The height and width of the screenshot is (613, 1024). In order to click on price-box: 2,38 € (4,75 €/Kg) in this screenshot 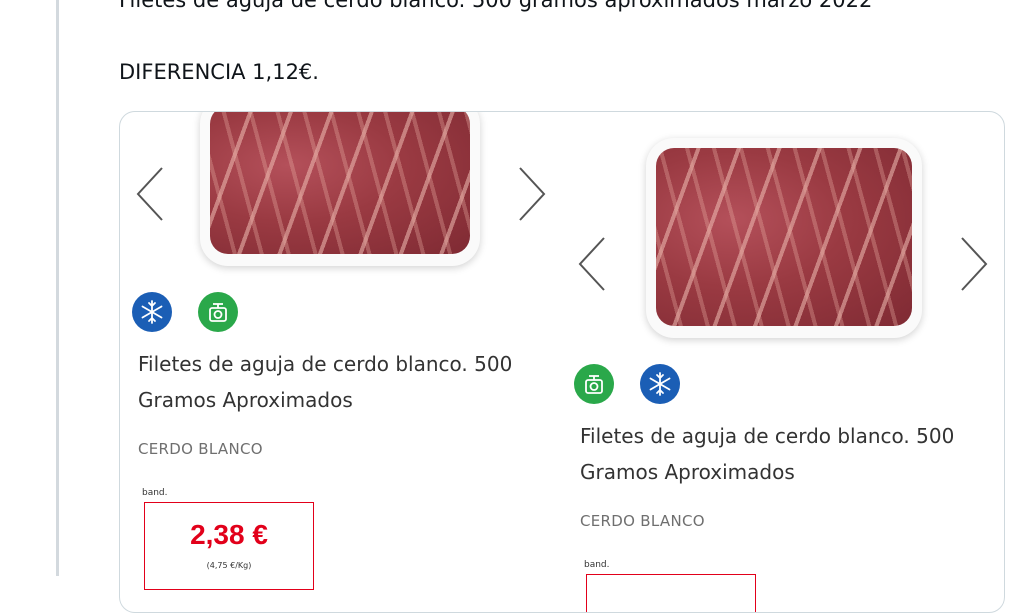, I will do `click(229, 546)`.